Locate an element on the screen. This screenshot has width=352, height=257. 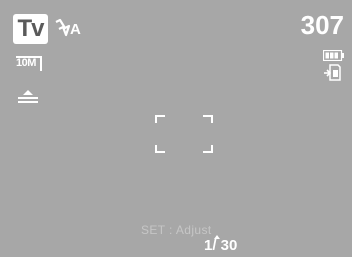
set-adjust-hint: SET : Adjust is located at coordinates (176, 230).